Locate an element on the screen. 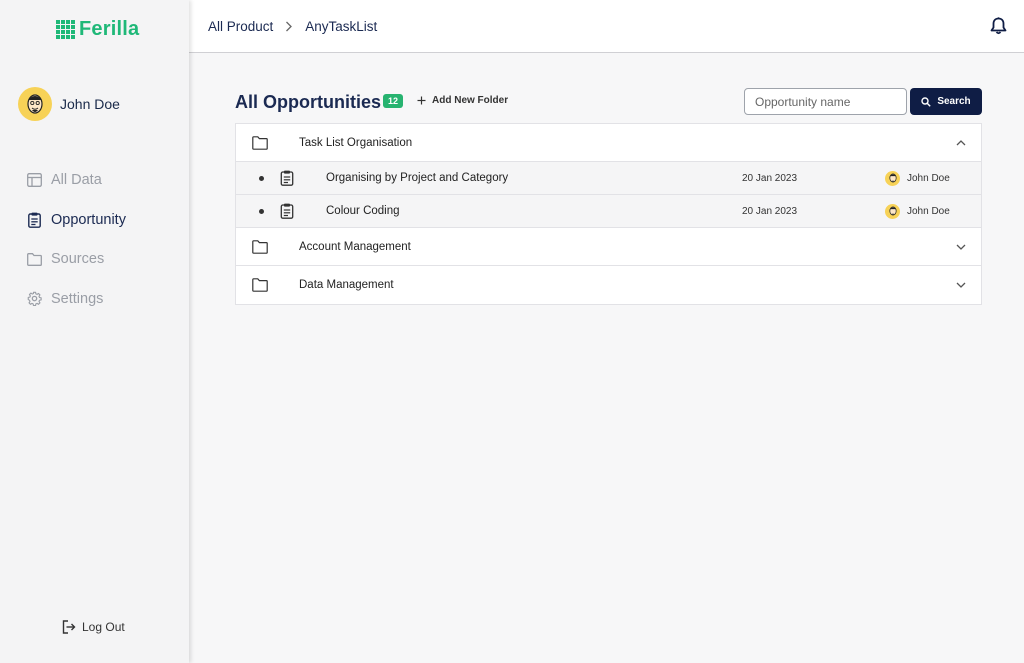 This screenshot has width=1024, height=663. search-button-label: Search is located at coordinates (954, 101).